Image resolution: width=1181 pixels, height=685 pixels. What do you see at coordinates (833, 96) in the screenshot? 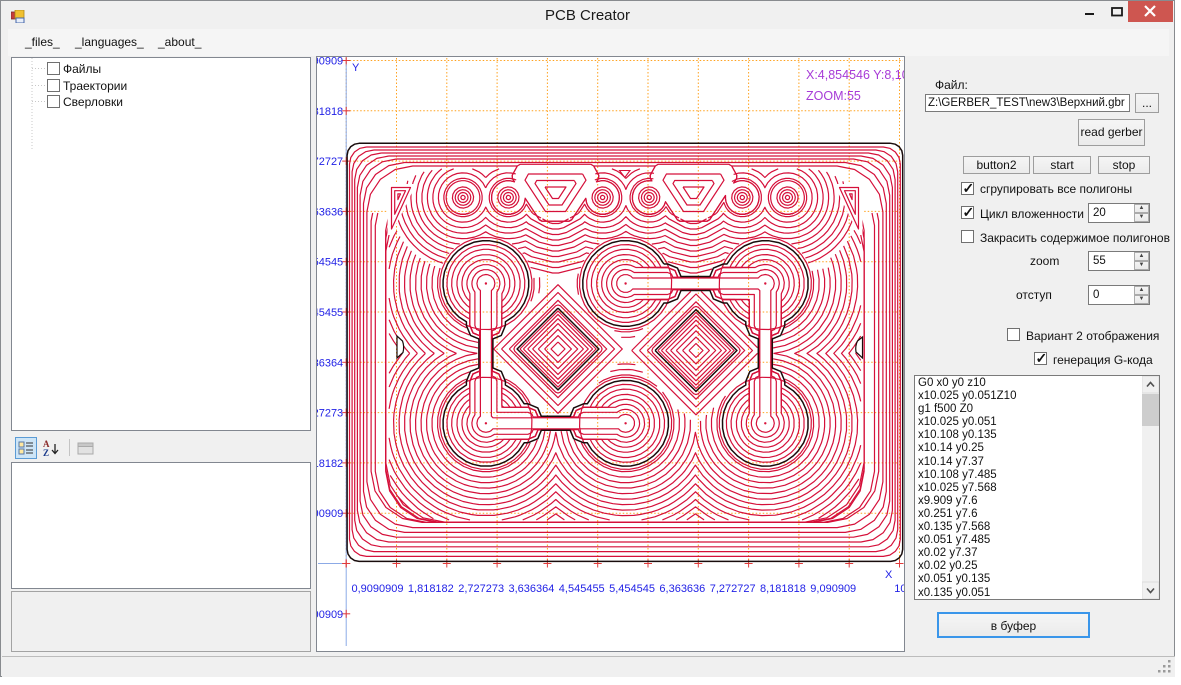
I see `svg-text: ZOOM:55` at bounding box center [833, 96].